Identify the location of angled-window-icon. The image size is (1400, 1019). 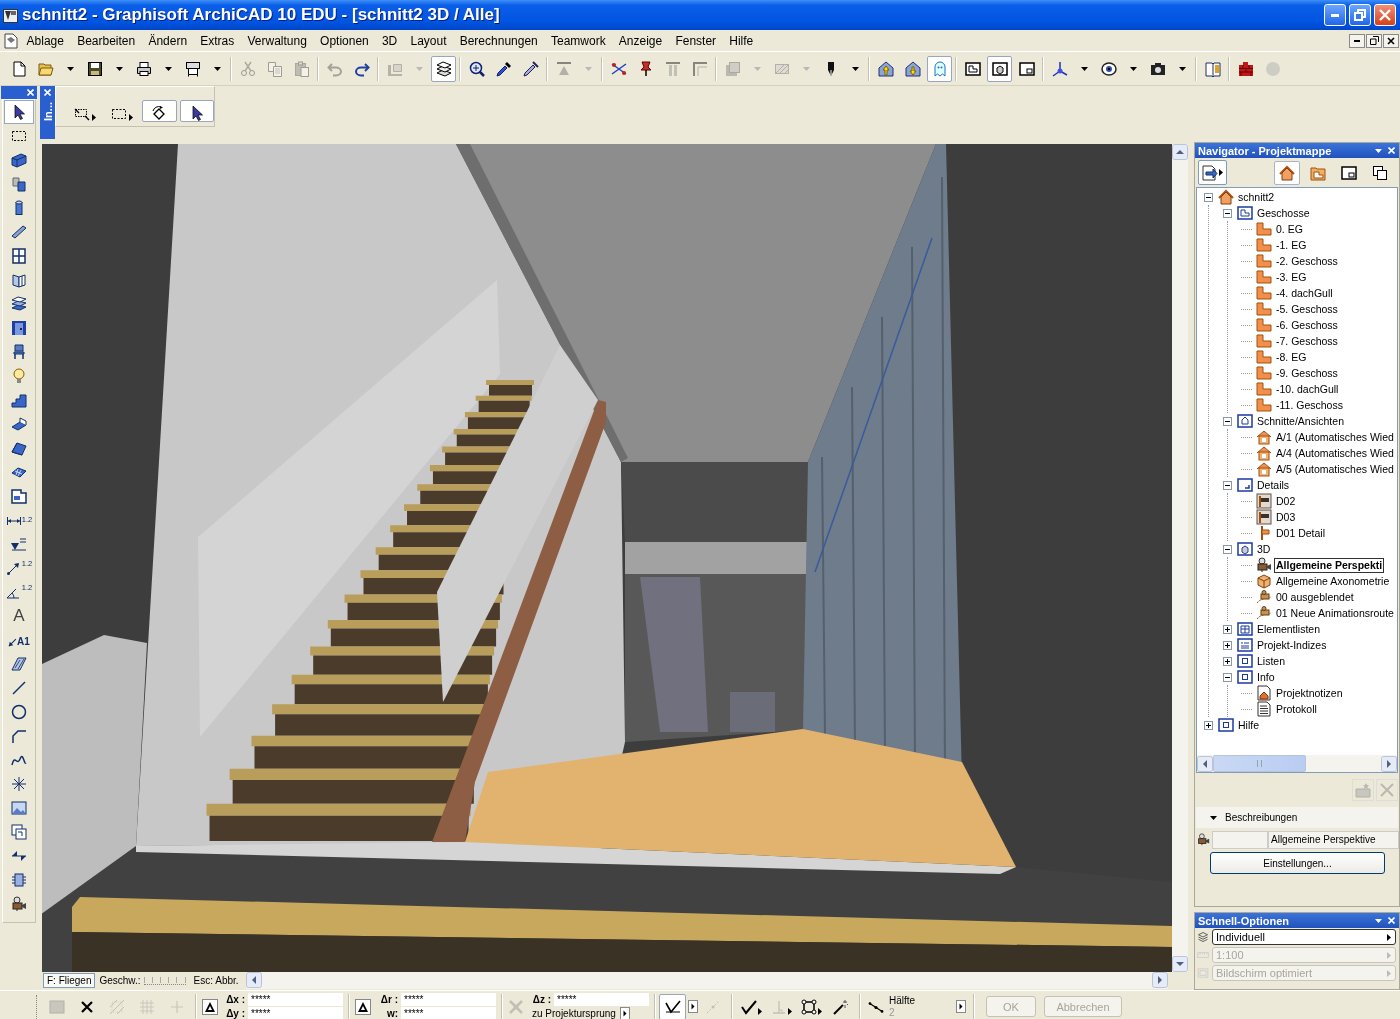
(19, 280).